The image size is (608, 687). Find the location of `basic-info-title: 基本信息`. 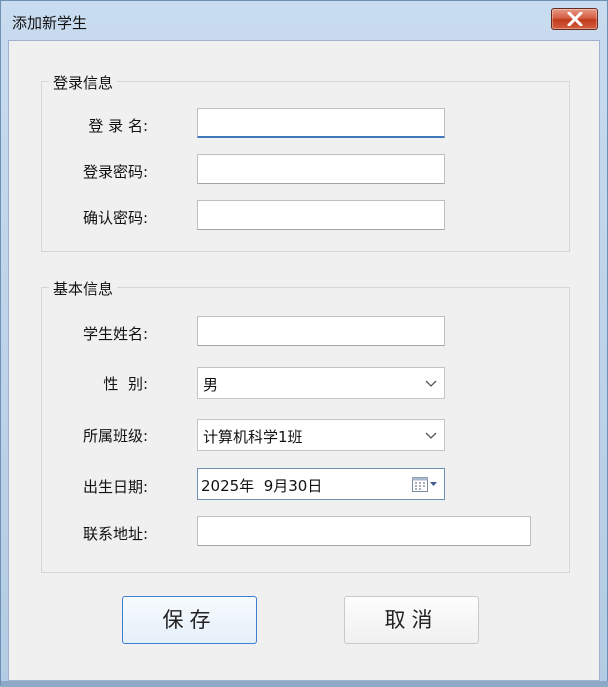

basic-info-title: 基本信息 is located at coordinates (83, 288).